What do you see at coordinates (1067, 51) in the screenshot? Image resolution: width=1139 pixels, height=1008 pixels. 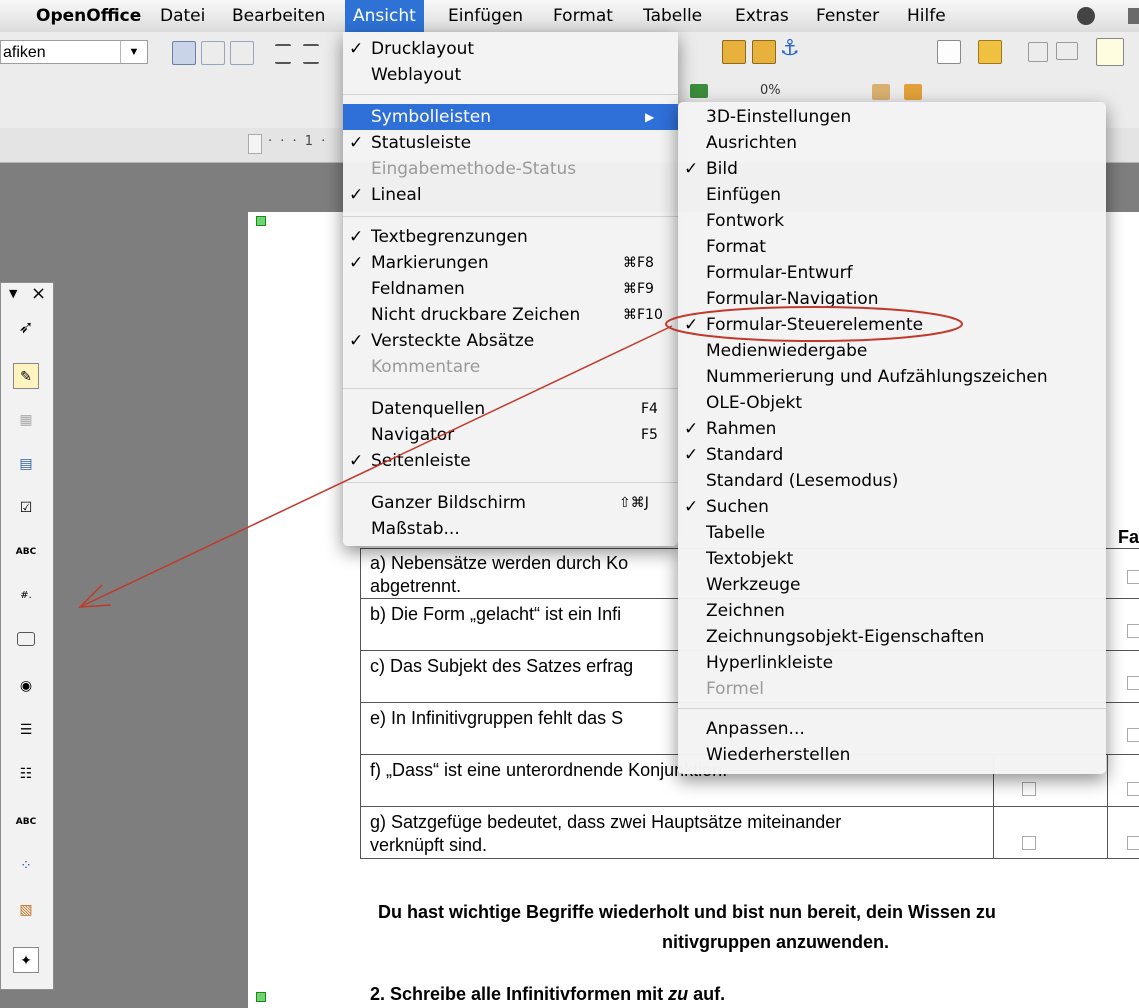 I see `mail-icon` at bounding box center [1067, 51].